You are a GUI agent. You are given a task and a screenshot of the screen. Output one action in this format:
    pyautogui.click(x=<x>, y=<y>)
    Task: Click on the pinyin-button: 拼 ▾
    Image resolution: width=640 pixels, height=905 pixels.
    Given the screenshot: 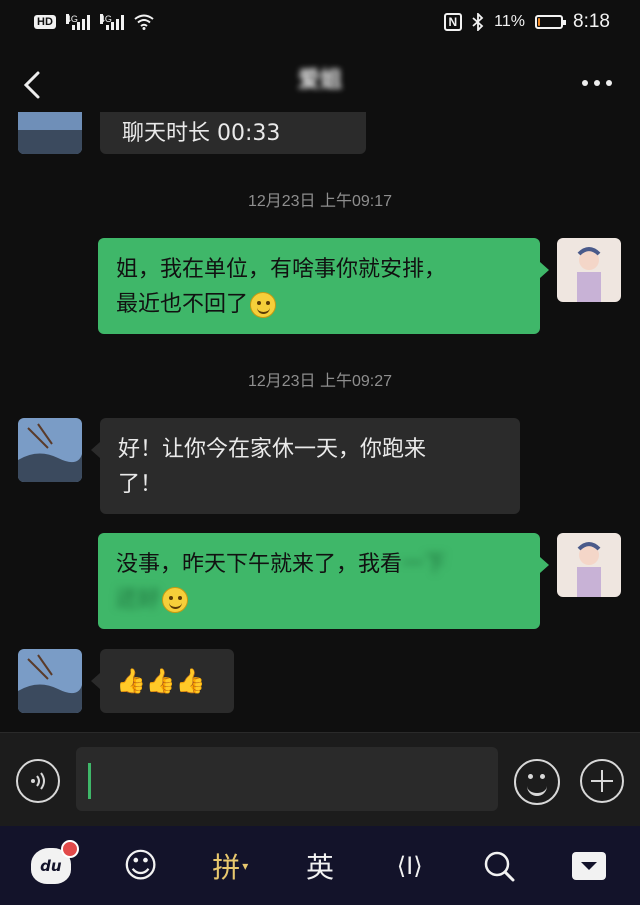 What is the action you would take?
    pyautogui.click(x=230, y=866)
    